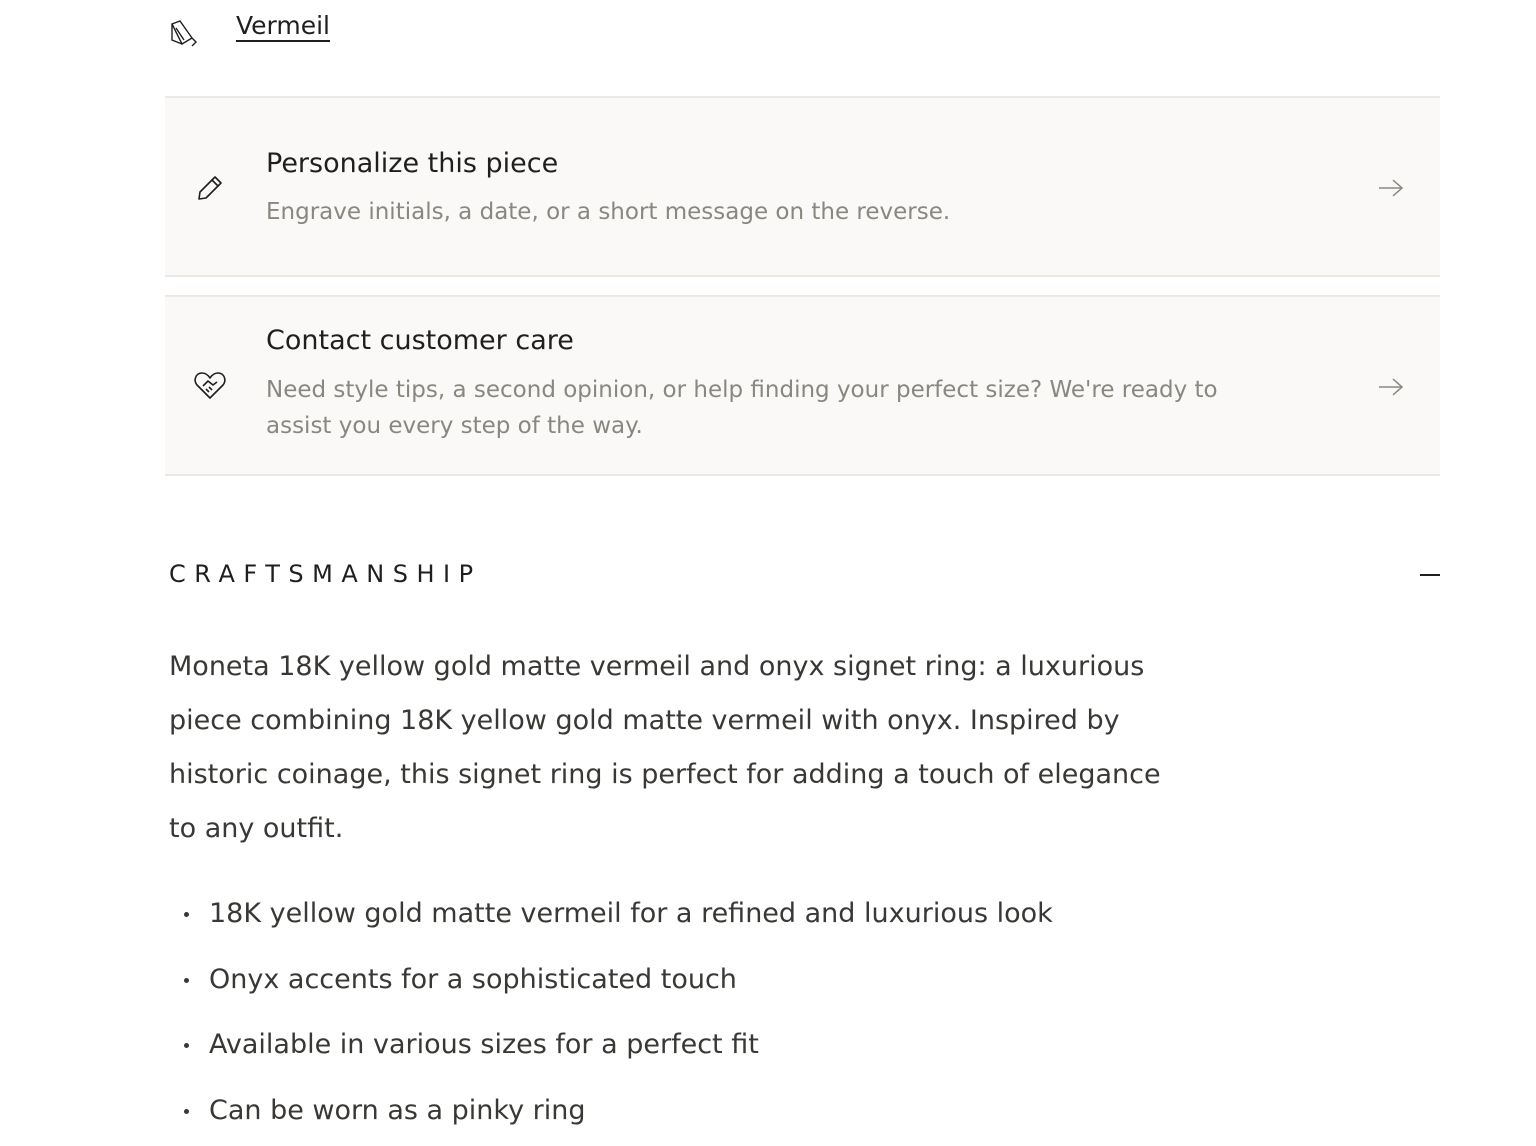  What do you see at coordinates (473, 979) in the screenshot?
I see `feature-text: Onyx accents for a sophisticated touch` at bounding box center [473, 979].